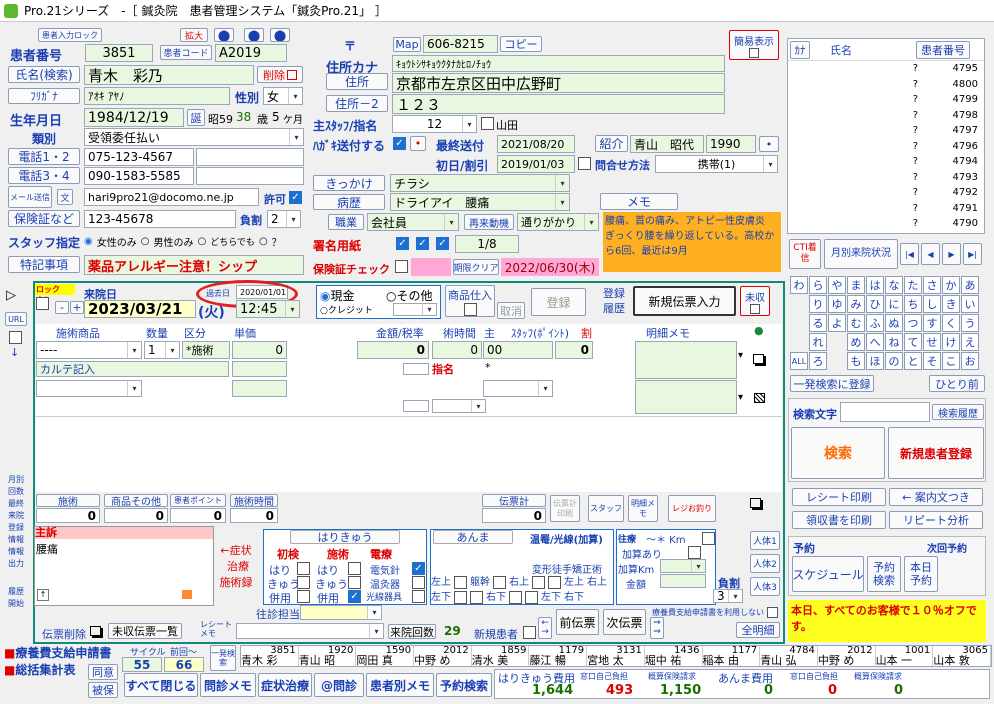 This screenshot has height=704, width=994. I want to click on tel2-field, so click(250, 157).